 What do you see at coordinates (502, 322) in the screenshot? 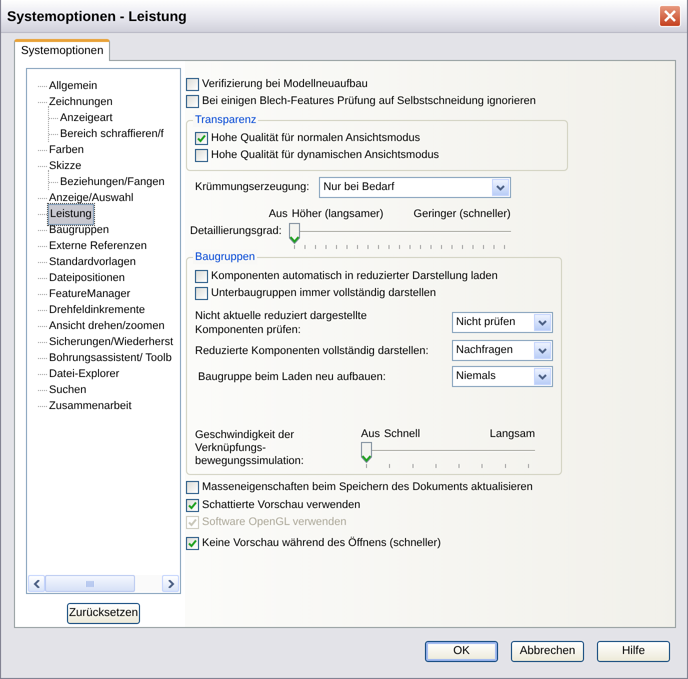
I see `dropdown: Nicht prüfen` at bounding box center [502, 322].